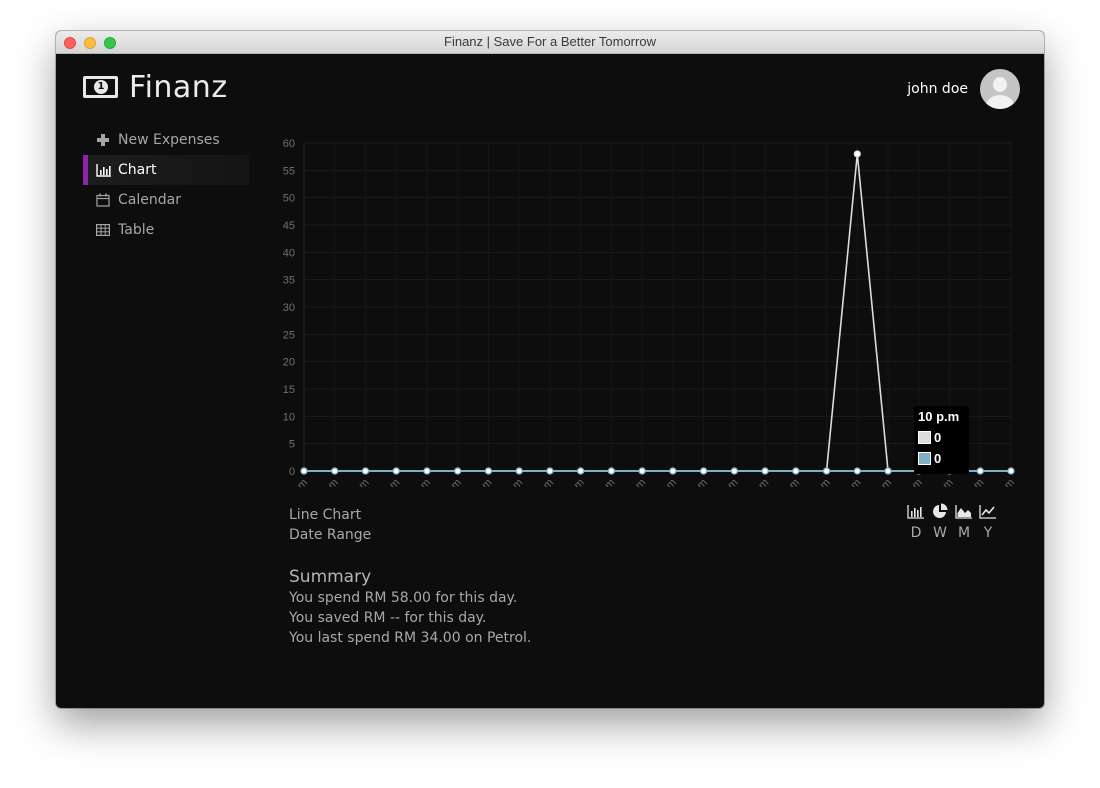 Image resolution: width=1100 pixels, height=788 pixels. Describe the element at coordinates (542, 482) in the screenshot. I see `x-tick-label: 8 a.m` at that location.